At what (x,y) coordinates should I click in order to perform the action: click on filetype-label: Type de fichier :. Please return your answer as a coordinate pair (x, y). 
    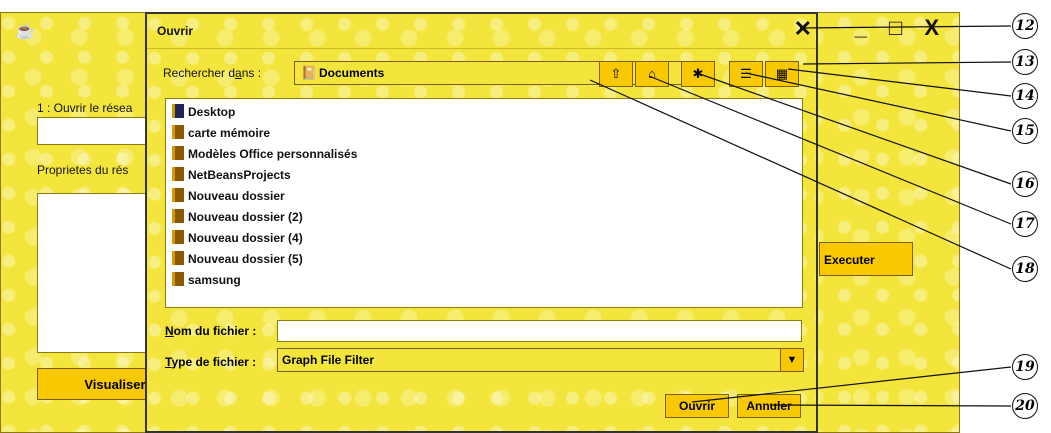
    Looking at the image, I should click on (211, 362).